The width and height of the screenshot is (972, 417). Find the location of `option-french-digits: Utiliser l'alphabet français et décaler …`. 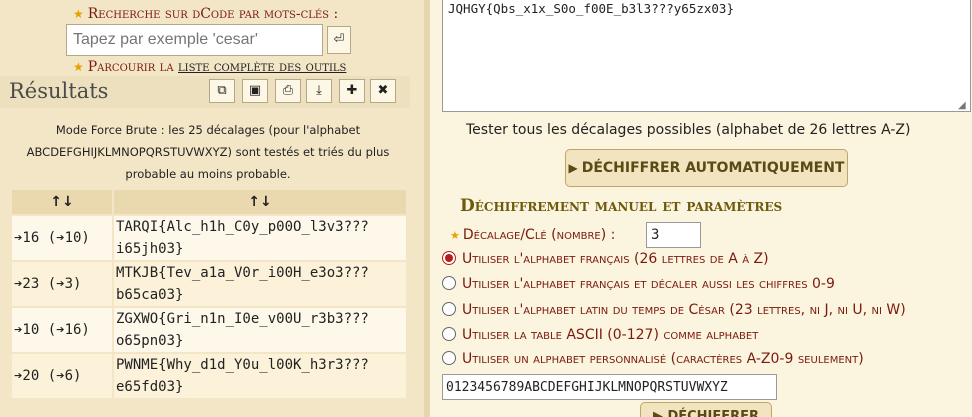

option-french-digits: Utiliser l'alphabet français et décaler … is located at coordinates (638, 284).